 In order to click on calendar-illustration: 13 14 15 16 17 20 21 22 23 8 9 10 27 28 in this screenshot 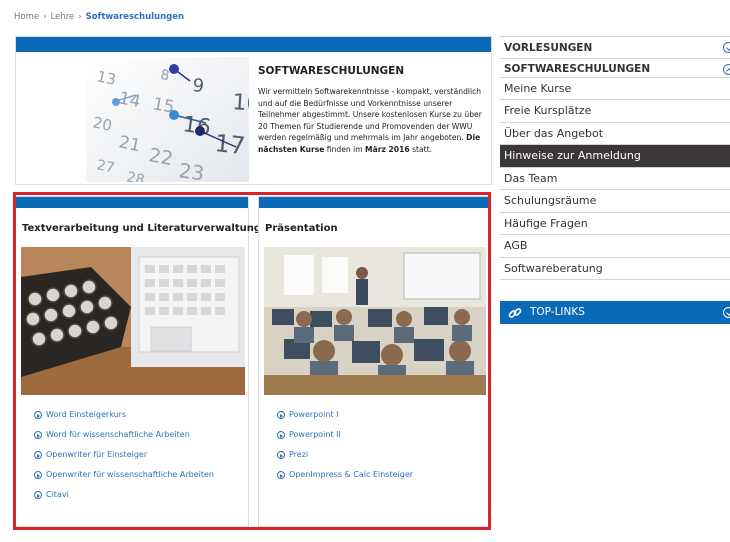, I will do `click(167, 119)`.